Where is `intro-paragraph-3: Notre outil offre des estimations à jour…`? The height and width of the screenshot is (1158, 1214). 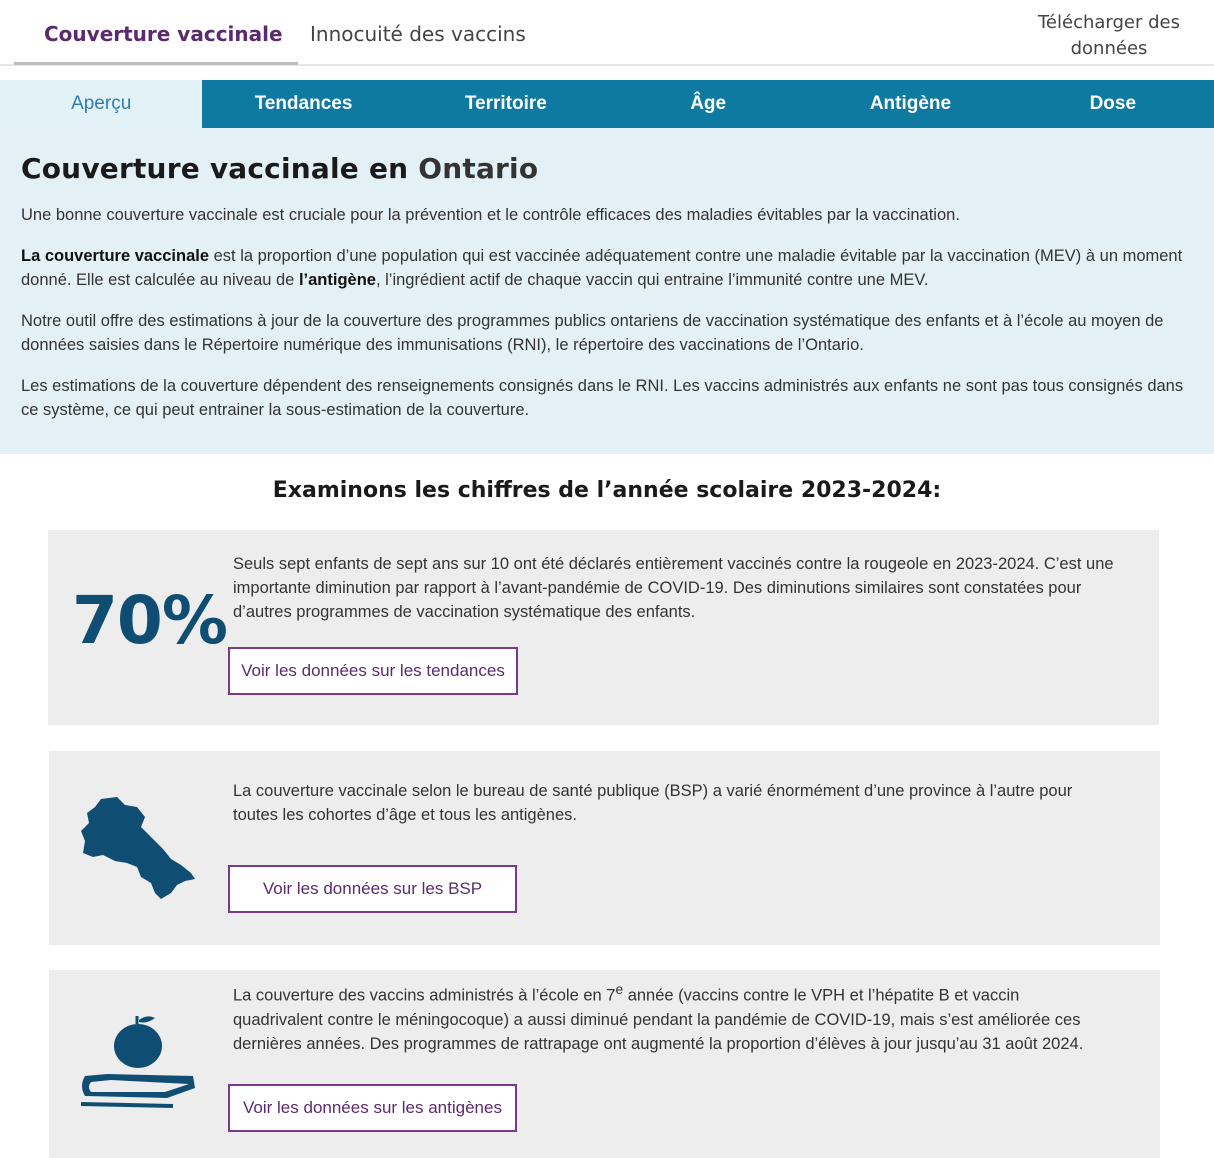 intro-paragraph-3: Notre outil offre des estimations à jour… is located at coordinates (592, 333).